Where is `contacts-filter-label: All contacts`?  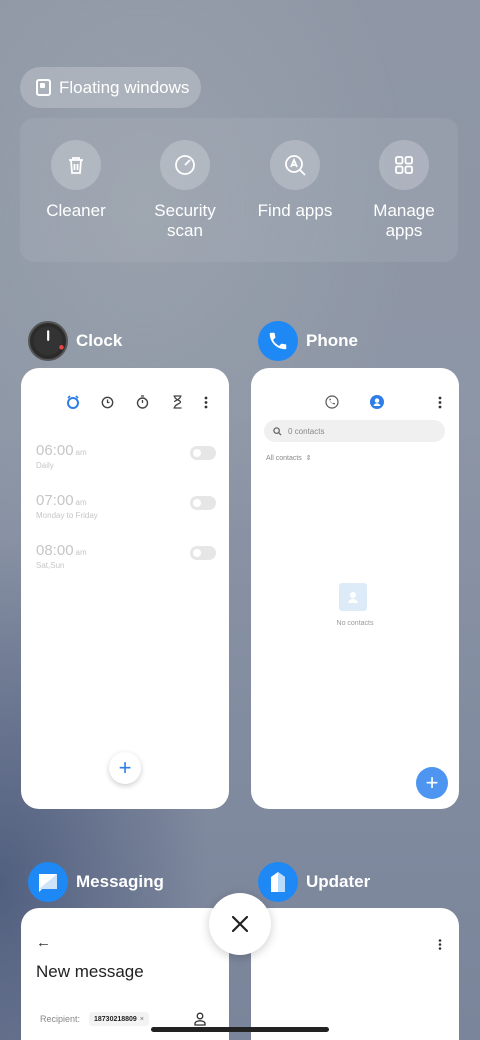 contacts-filter-label: All contacts is located at coordinates (284, 458).